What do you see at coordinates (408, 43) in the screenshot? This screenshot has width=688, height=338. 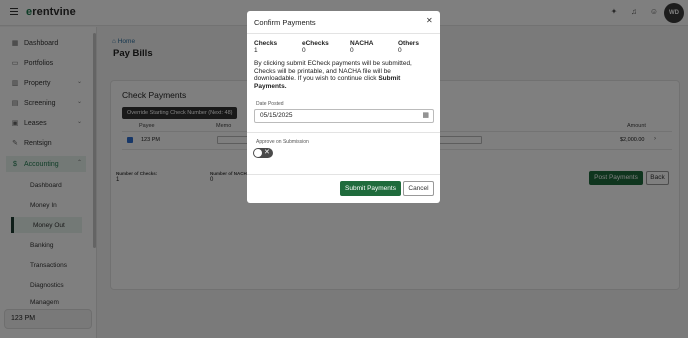 I see `stat-label-others: Others` at bounding box center [408, 43].